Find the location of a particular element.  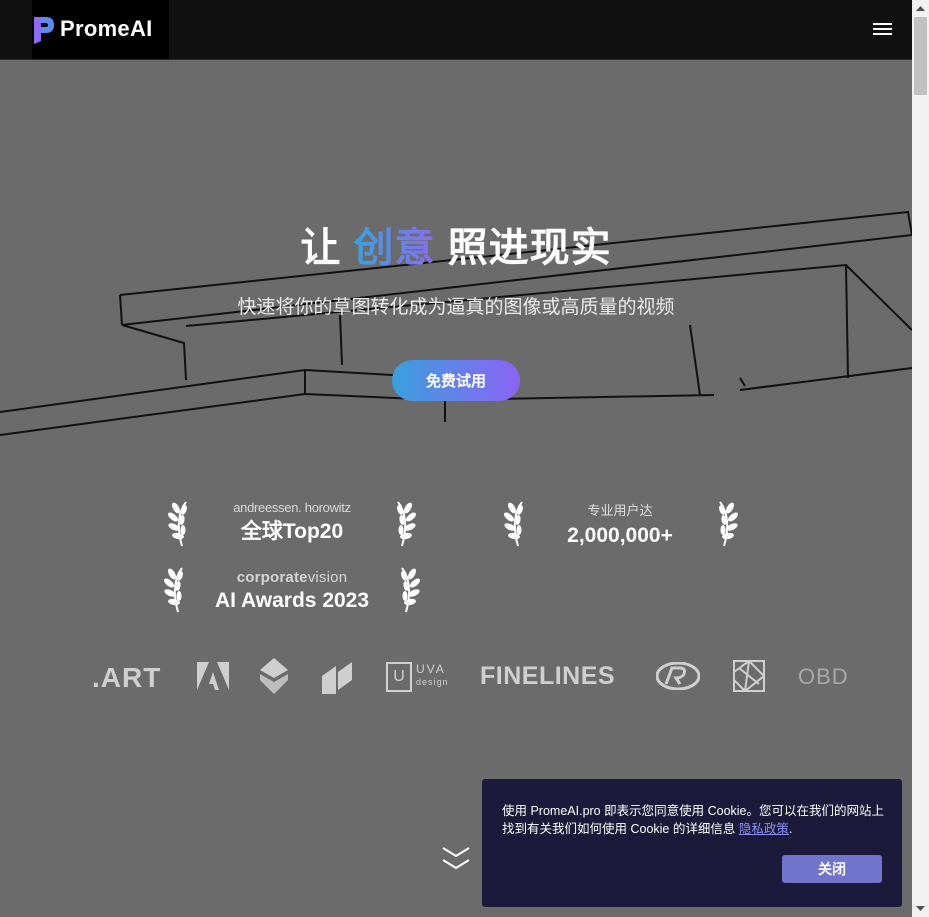

scroll-down-arrow-icon is located at coordinates (920, 908).